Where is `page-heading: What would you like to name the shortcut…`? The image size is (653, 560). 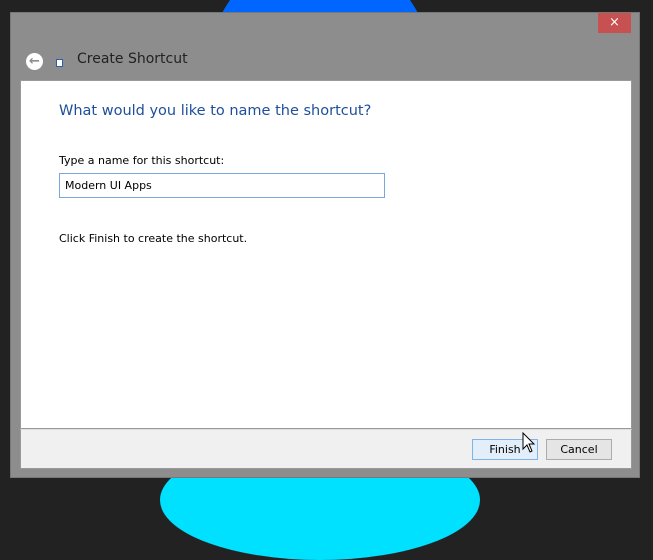
page-heading: What would you like to name the shortcut… is located at coordinates (215, 111).